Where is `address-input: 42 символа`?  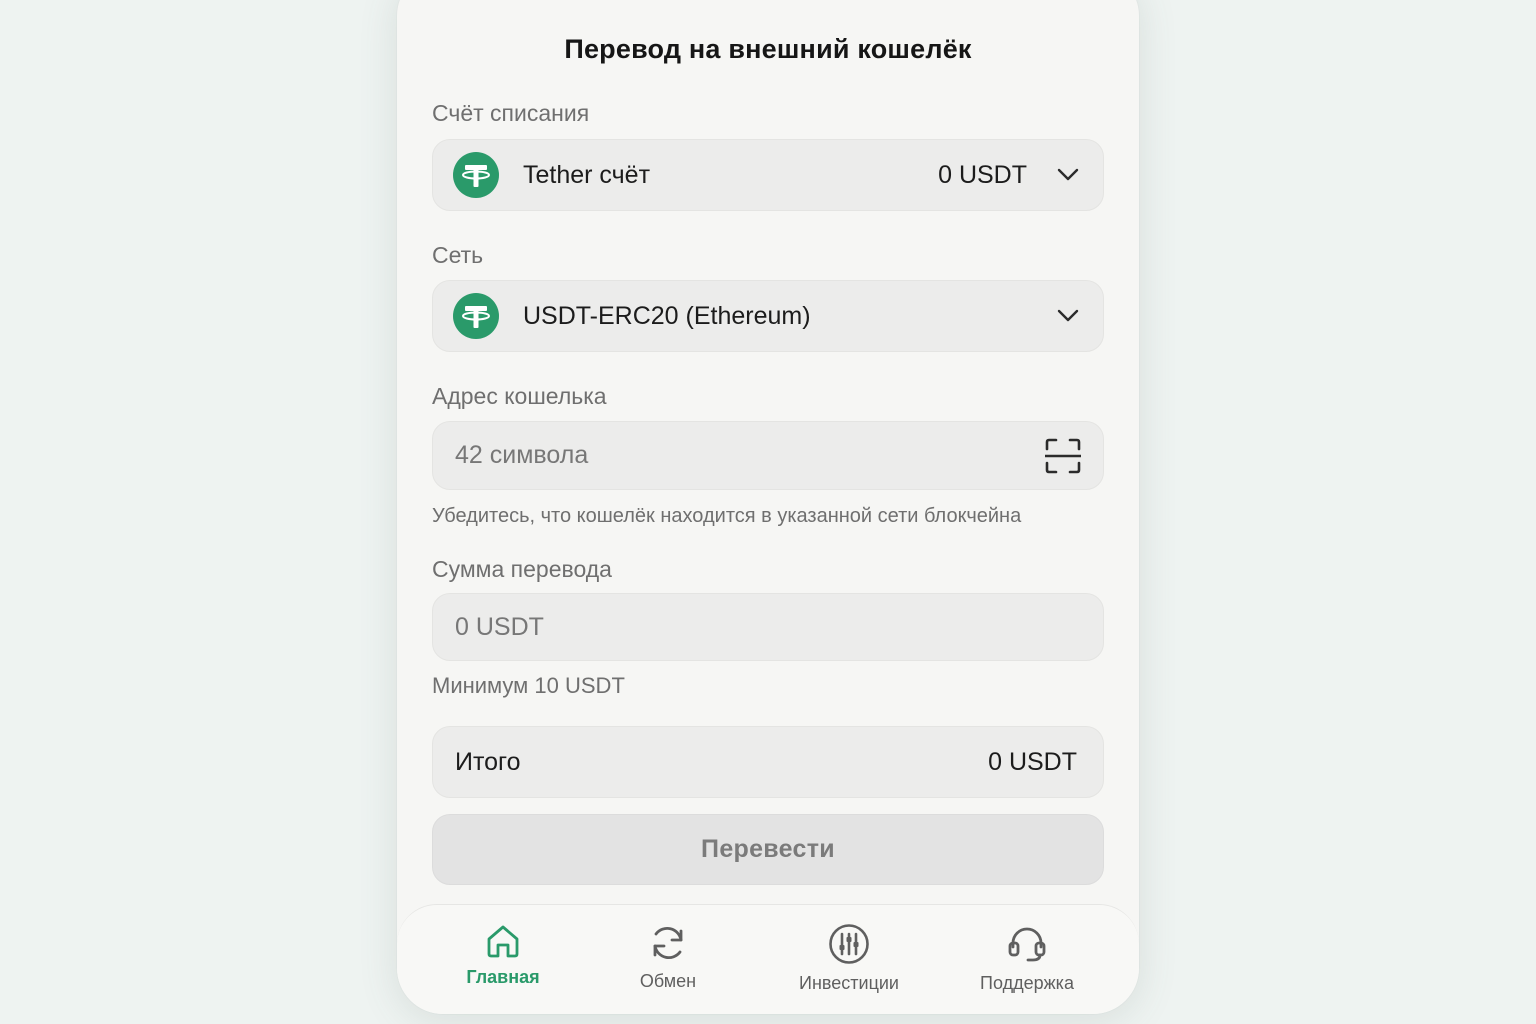 address-input: 42 символа is located at coordinates (768, 455).